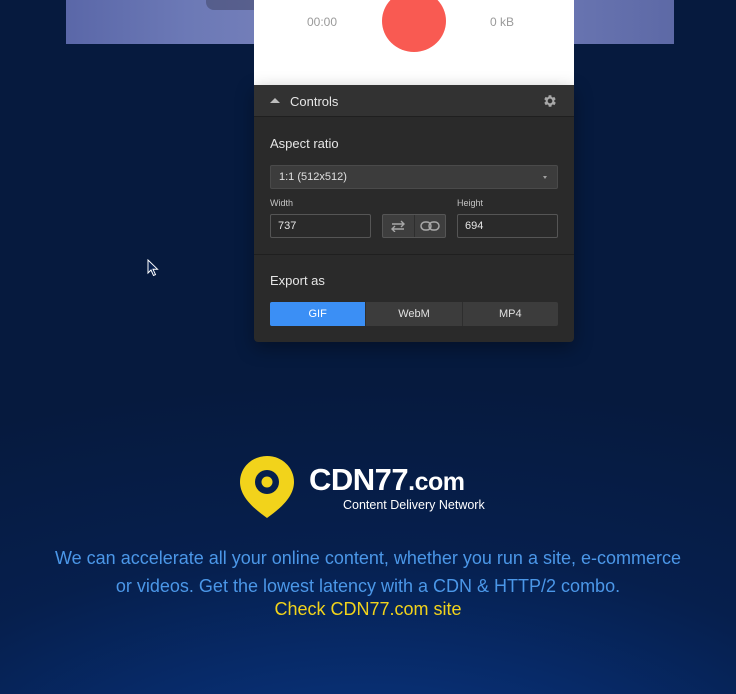 This screenshot has height=694, width=736. I want to click on swap-dimensions-button, so click(398, 226).